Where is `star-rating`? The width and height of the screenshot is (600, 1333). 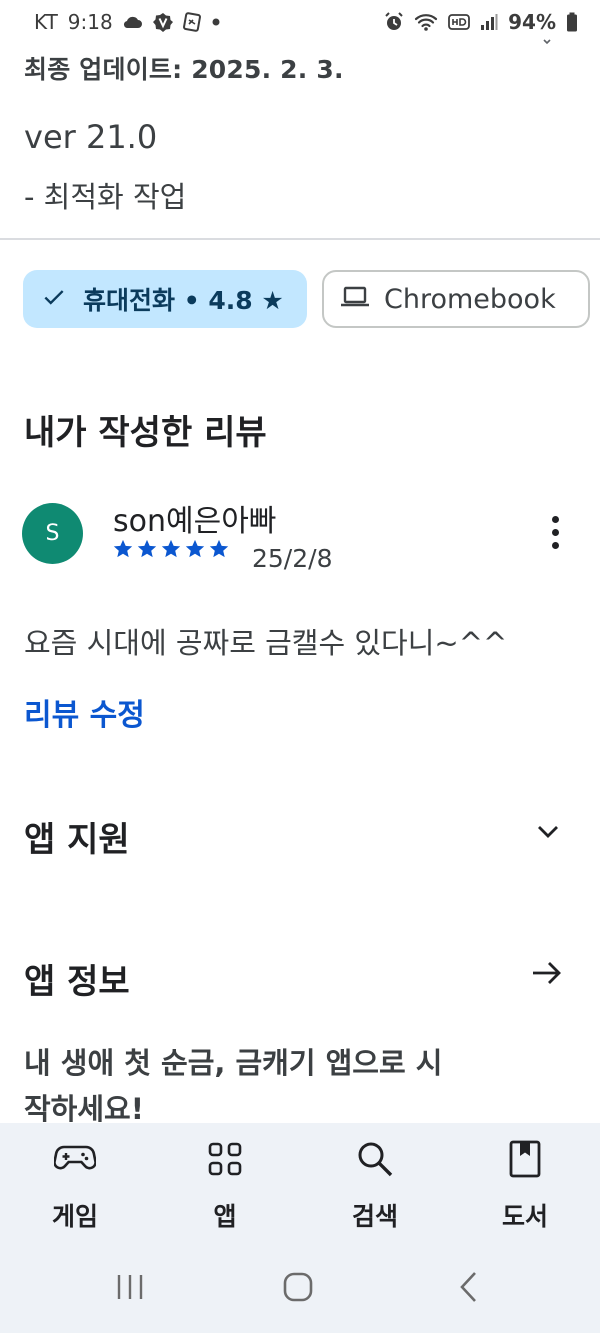 star-rating is located at coordinates (171, 549).